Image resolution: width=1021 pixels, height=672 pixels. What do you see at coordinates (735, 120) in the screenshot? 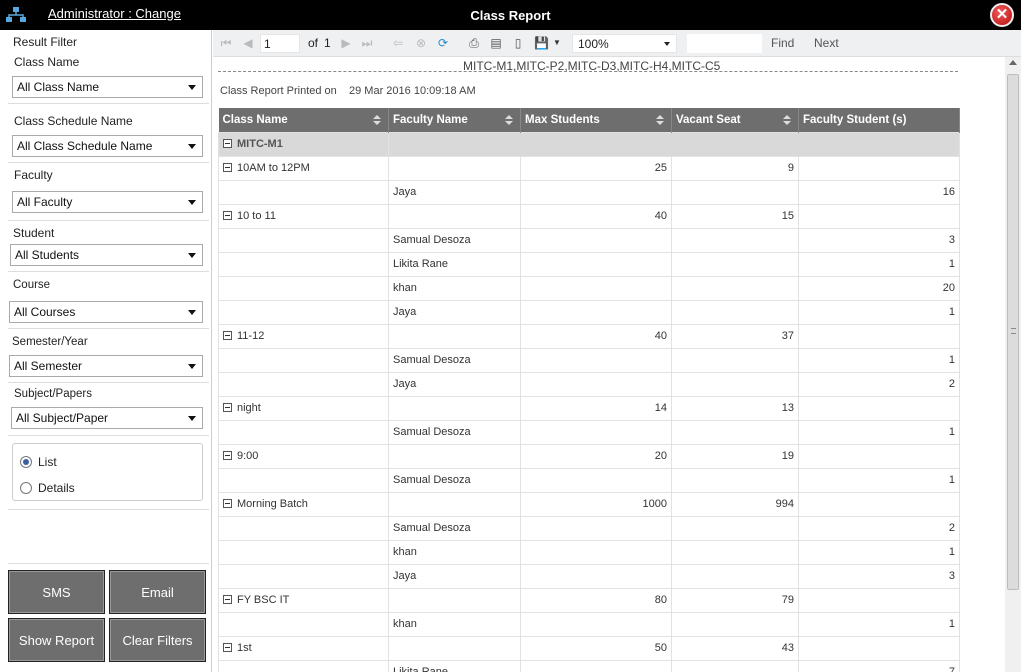
I see `col-header-vacant-seat: Vacant Seat` at bounding box center [735, 120].